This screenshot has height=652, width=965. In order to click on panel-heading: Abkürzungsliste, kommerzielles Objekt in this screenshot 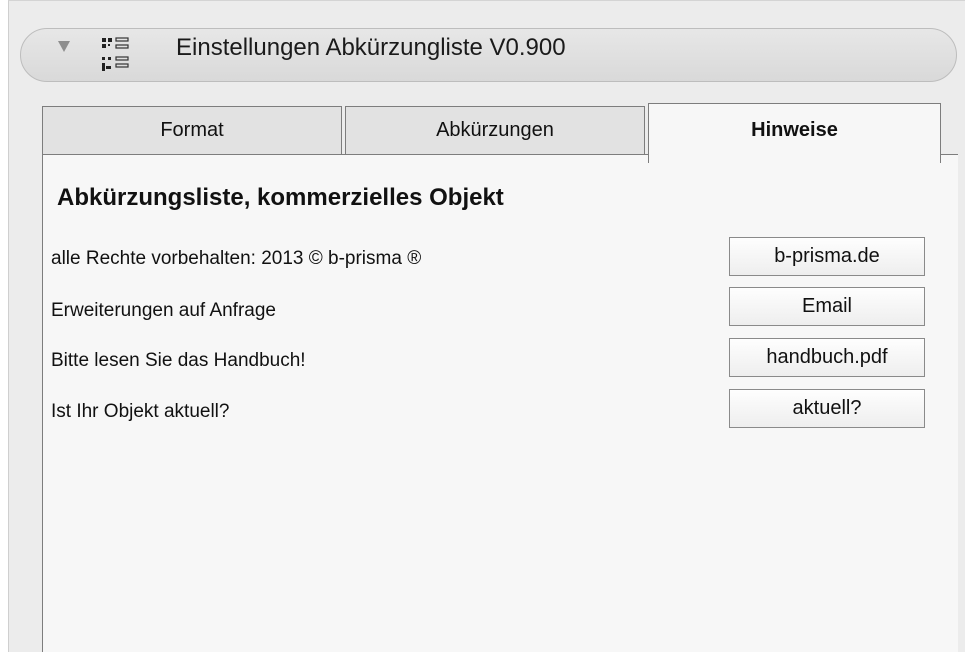, I will do `click(280, 197)`.